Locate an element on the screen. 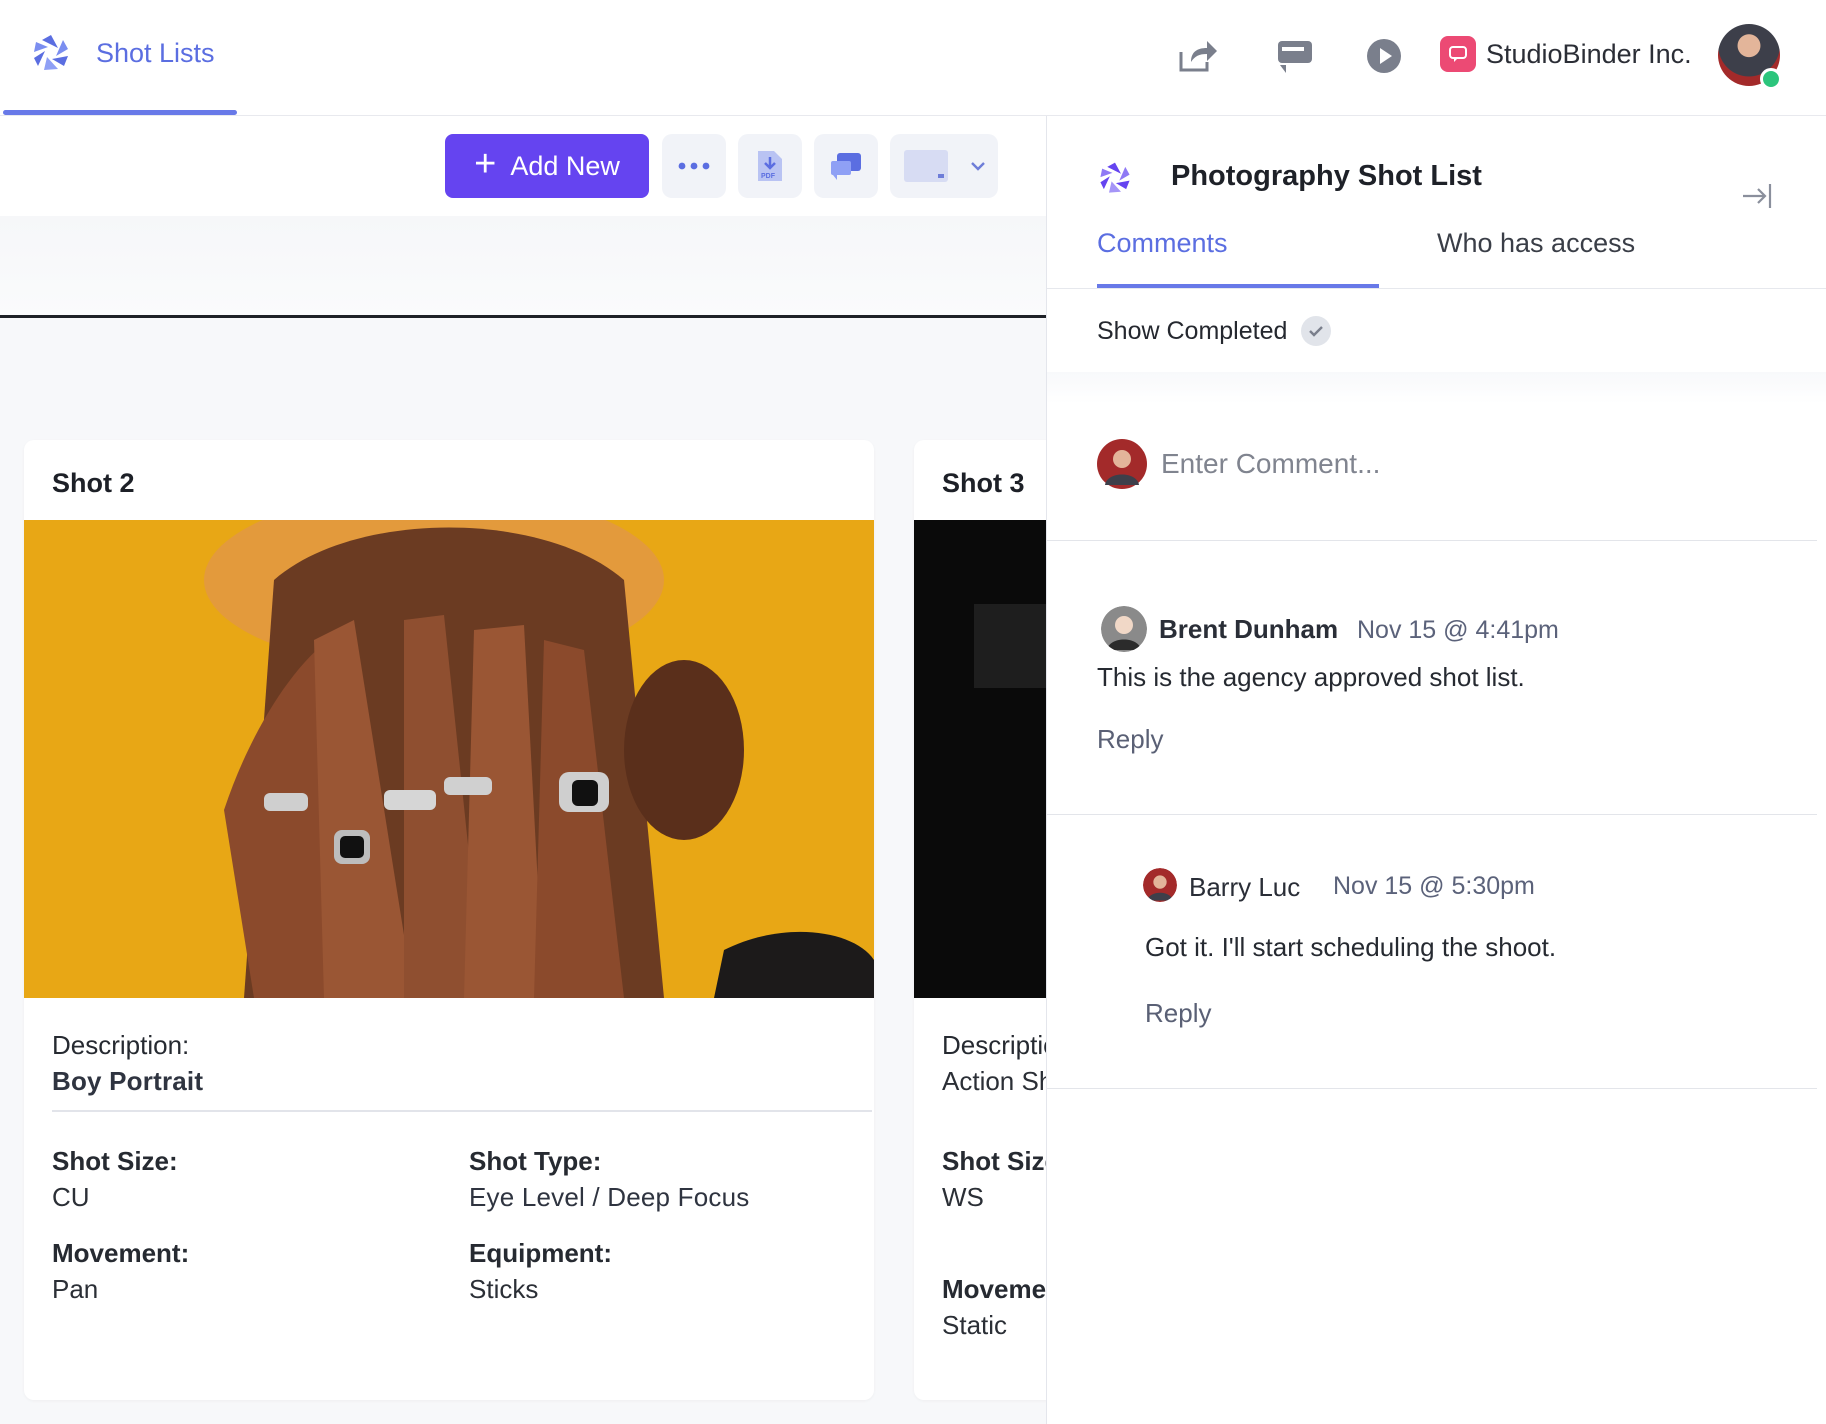 This screenshot has height=1424, width=1826. shot-size-value: CU is located at coordinates (71, 1197).